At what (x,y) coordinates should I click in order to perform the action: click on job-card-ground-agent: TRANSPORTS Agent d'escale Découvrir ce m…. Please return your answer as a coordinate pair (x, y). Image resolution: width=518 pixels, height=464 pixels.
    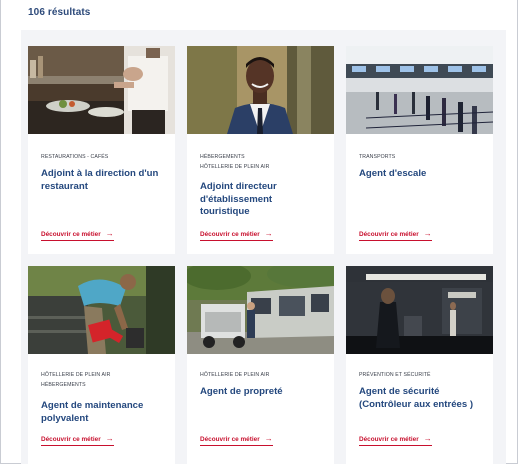
    Looking at the image, I should click on (419, 150).